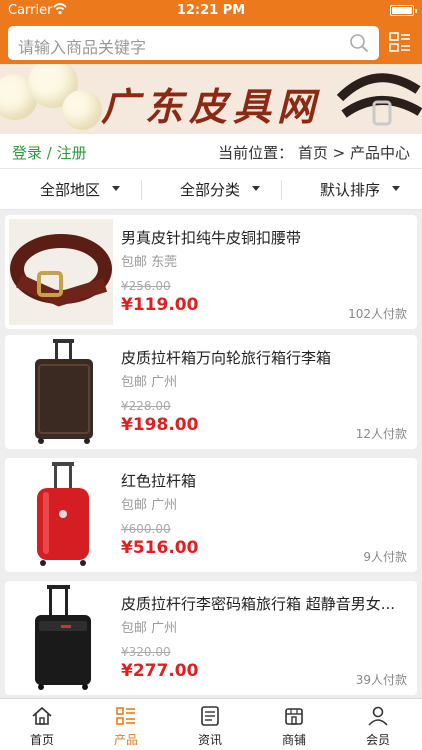 This screenshot has height=750, width=422. I want to click on product-old-price: ¥600.00, so click(146, 529).